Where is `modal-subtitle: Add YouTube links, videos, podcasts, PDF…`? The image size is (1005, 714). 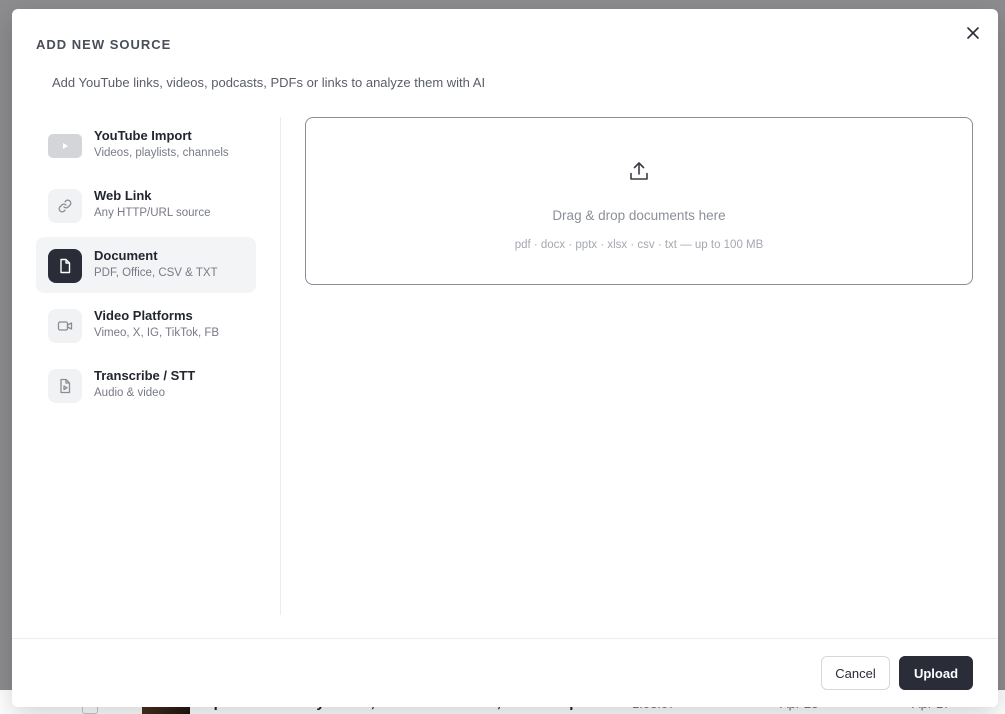 modal-subtitle: Add YouTube links, videos, podcasts, PDF… is located at coordinates (269, 82).